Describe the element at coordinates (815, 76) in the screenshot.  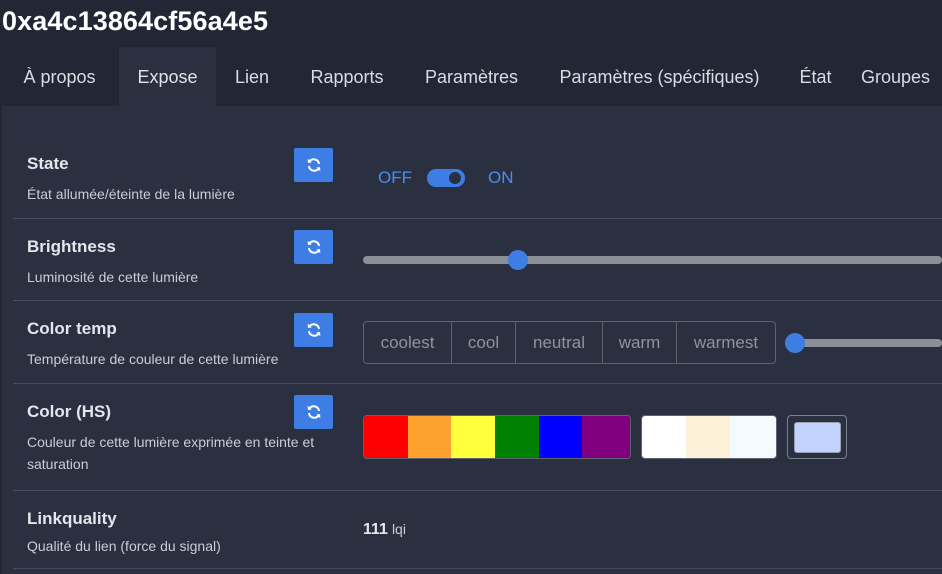
I see `tab-state: État` at that location.